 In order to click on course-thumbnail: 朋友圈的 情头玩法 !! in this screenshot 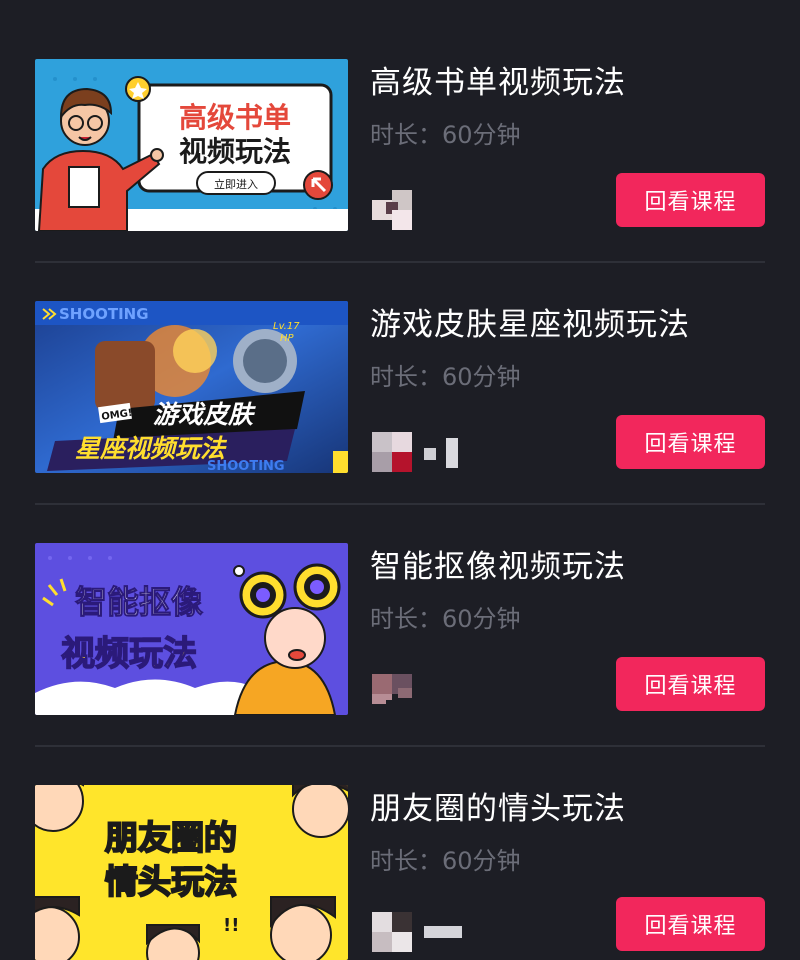, I will do `click(191, 872)`.